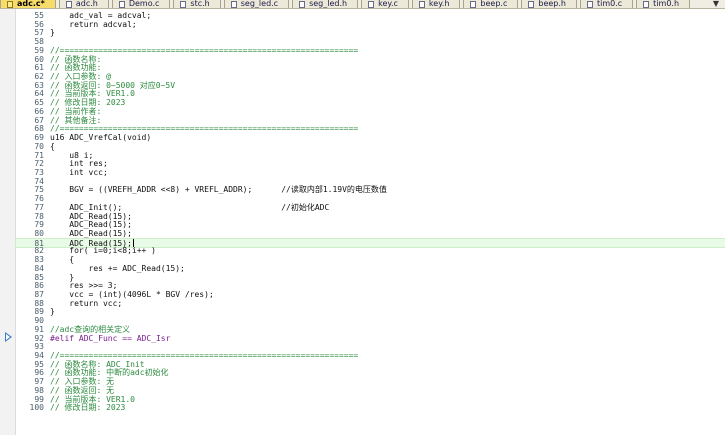 The image size is (725, 435). Describe the element at coordinates (370, 60) in the screenshot. I see `code-line: 60// 函数名称:` at that location.